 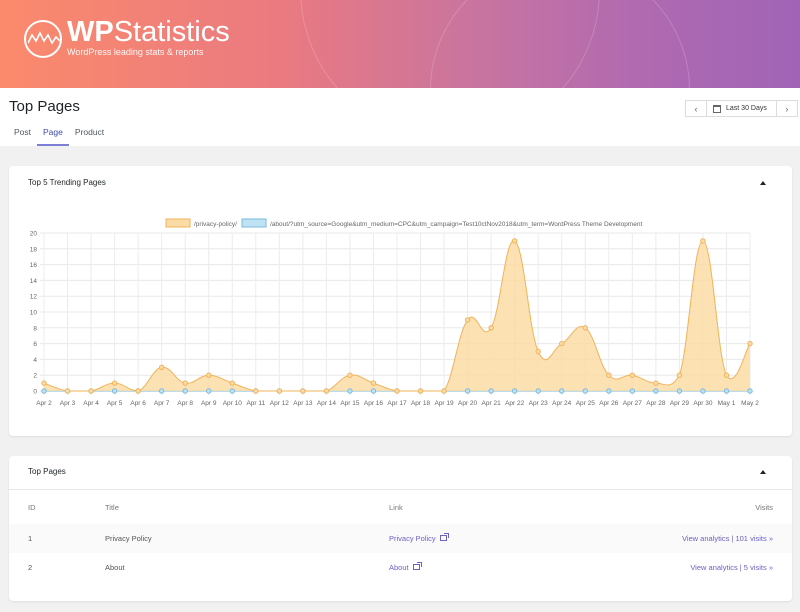 I want to click on x-tick-label: Apr 9, so click(x=209, y=403).